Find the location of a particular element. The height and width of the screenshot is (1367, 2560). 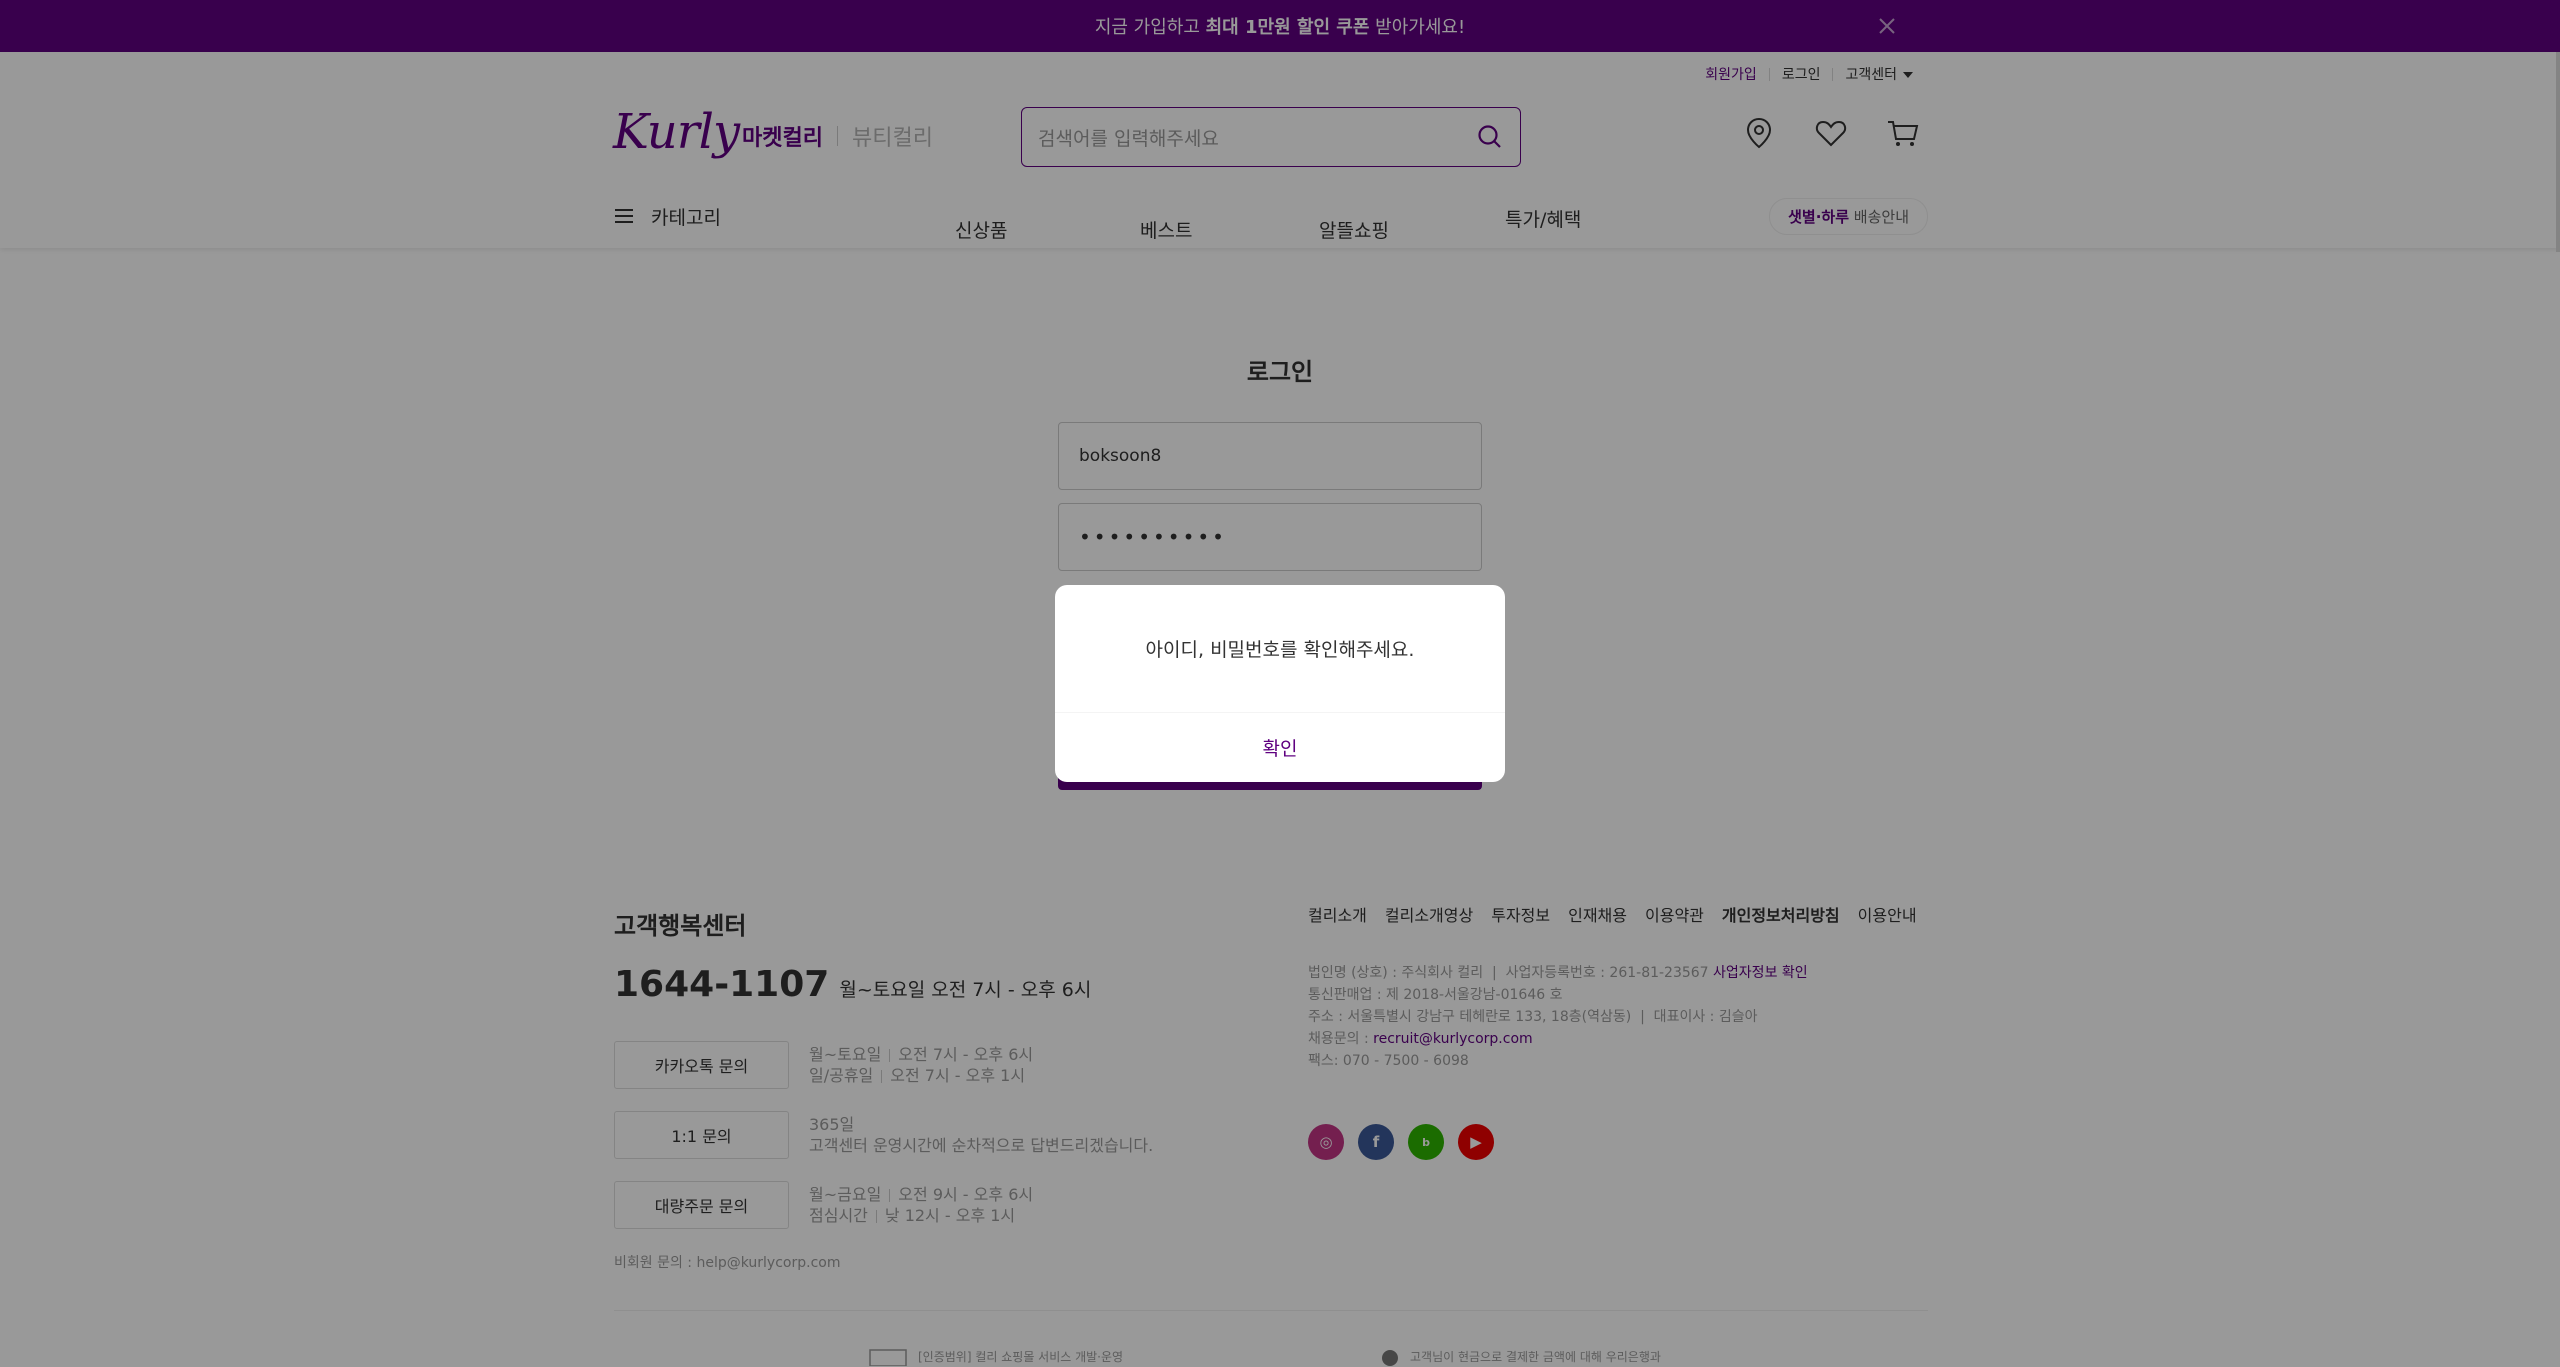

alert-message: 아이디, 비밀번호를 확인해주세요. is located at coordinates (1280, 650).